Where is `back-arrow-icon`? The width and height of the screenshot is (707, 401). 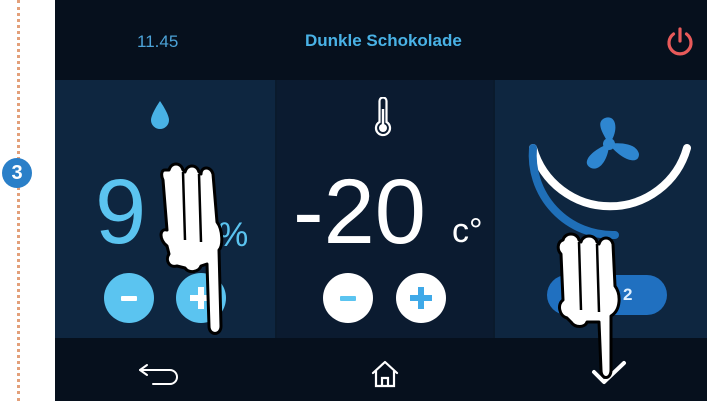 back-arrow-icon is located at coordinates (160, 374).